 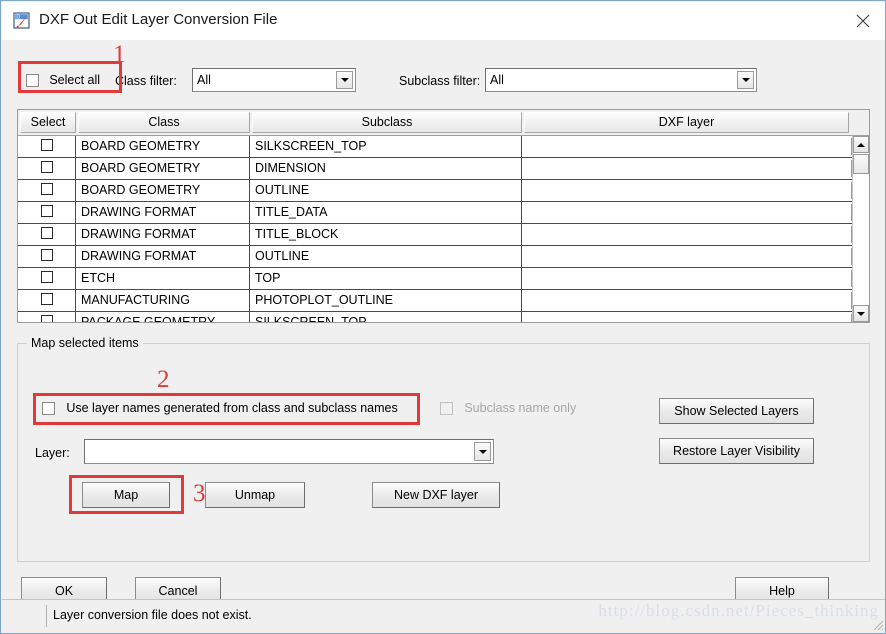 What do you see at coordinates (736, 411) in the screenshot?
I see `show-selected-layers-button: Show Selected Layers` at bounding box center [736, 411].